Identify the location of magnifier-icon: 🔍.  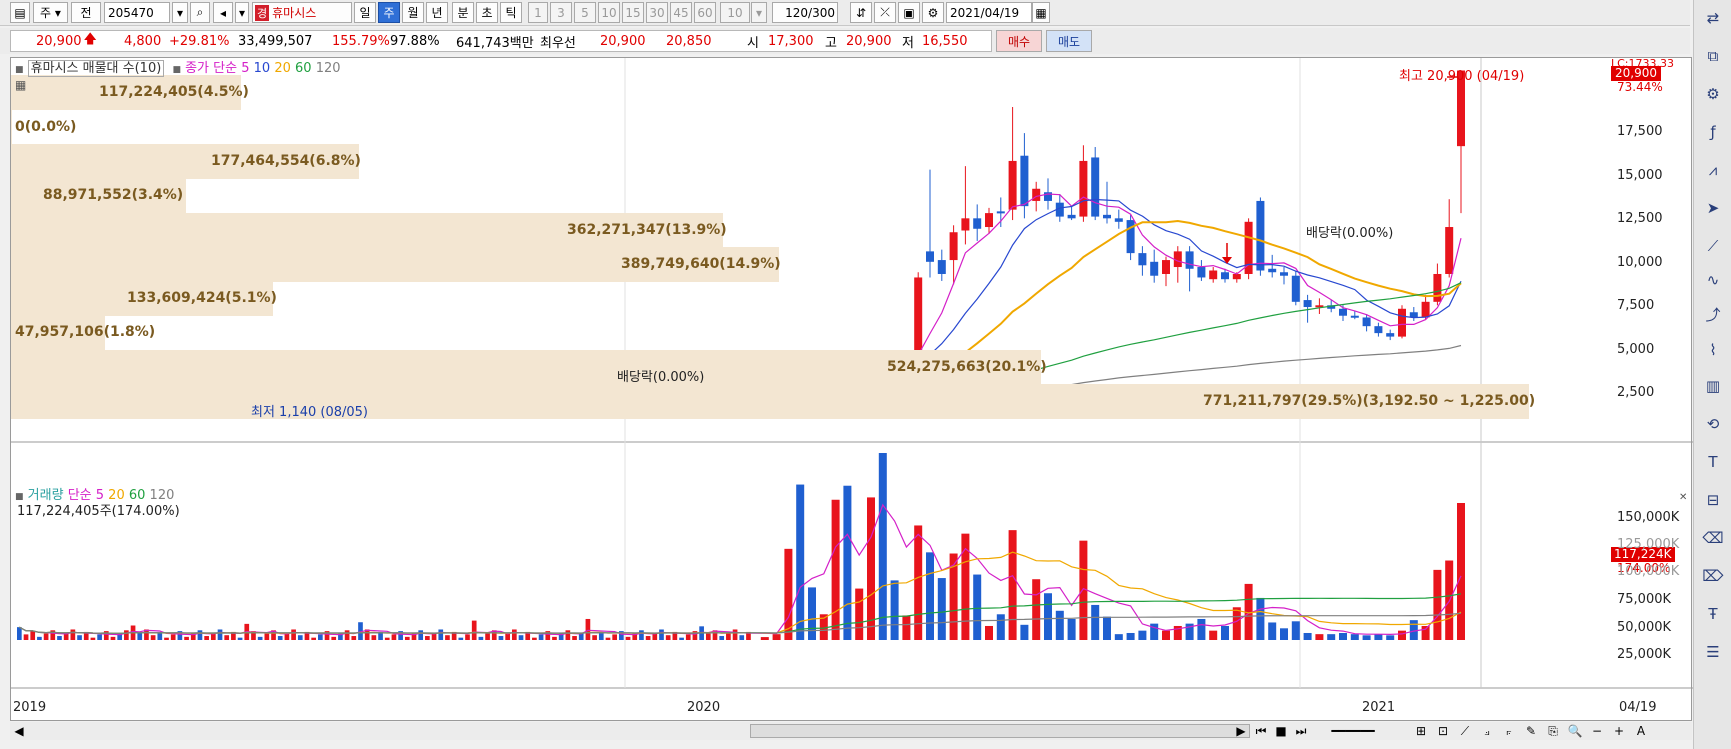
(1575, 731).